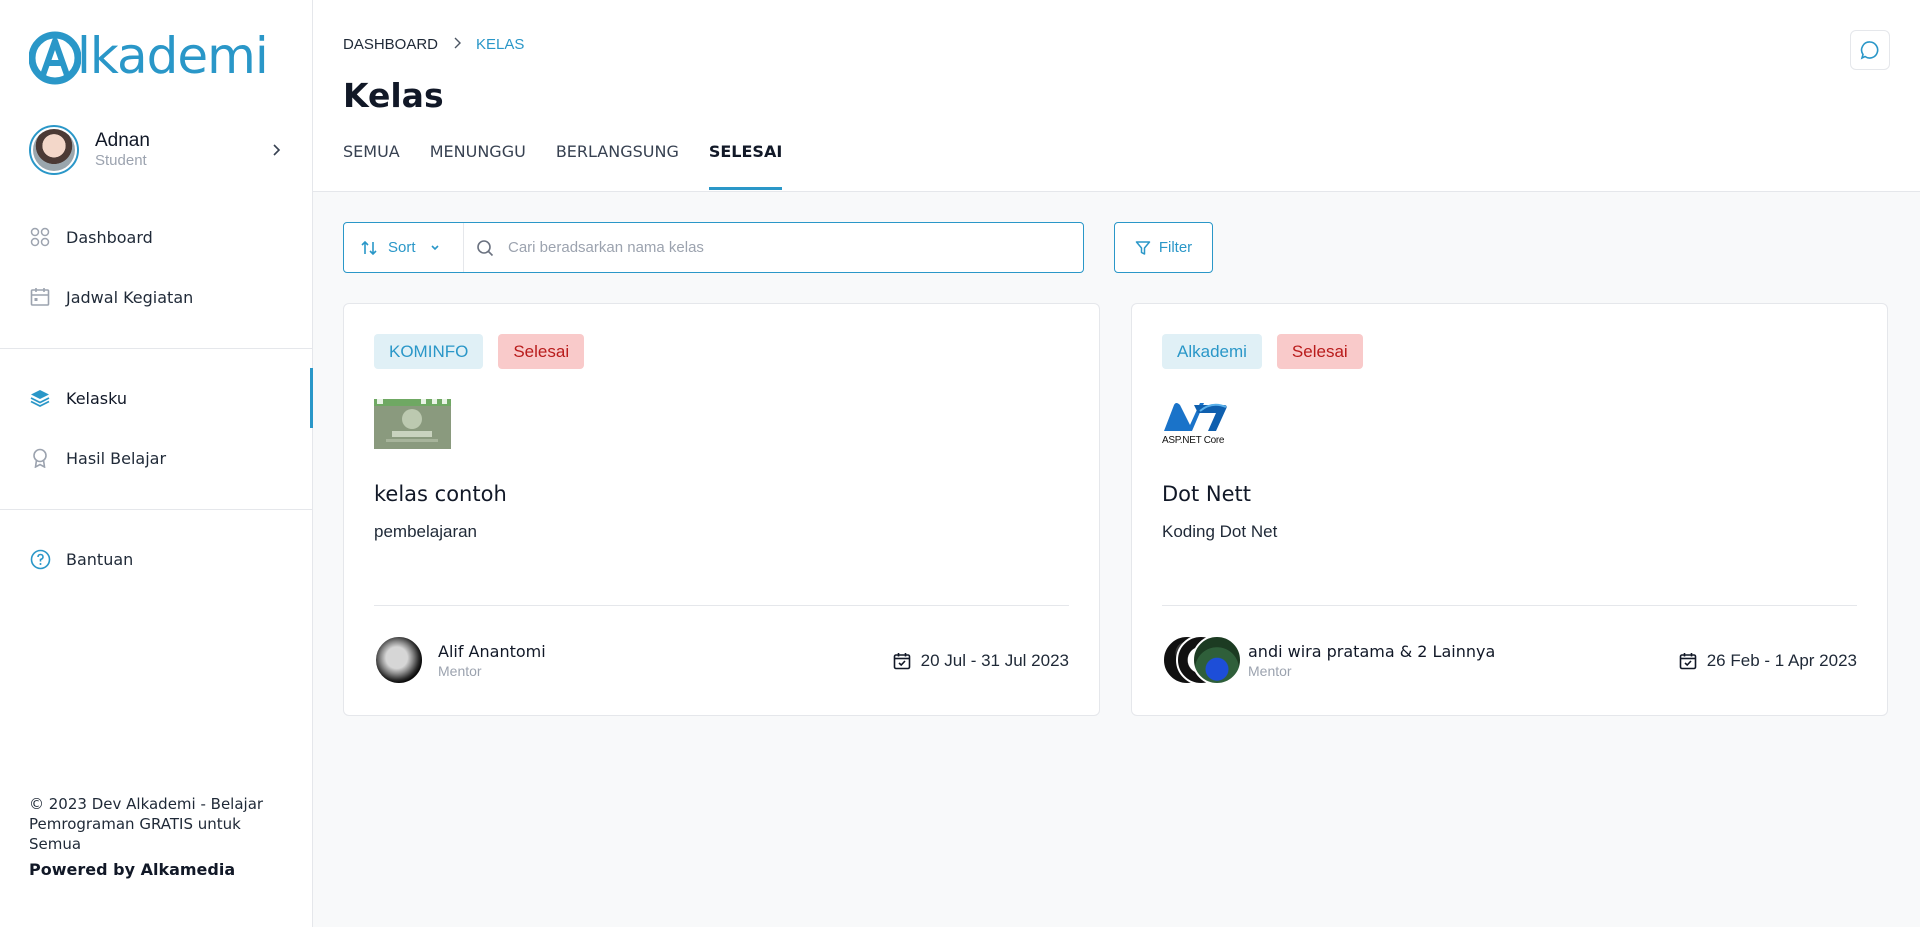 The width and height of the screenshot is (1920, 927). I want to click on chat-button, so click(1870, 50).